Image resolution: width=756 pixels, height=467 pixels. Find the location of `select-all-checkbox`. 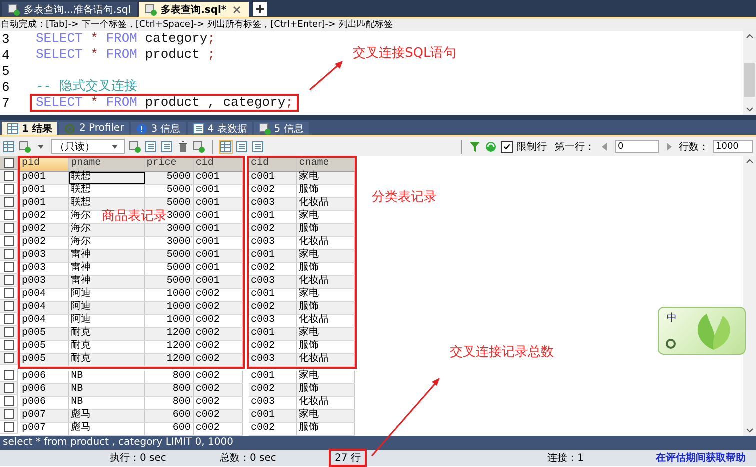

select-all-checkbox is located at coordinates (9, 163).